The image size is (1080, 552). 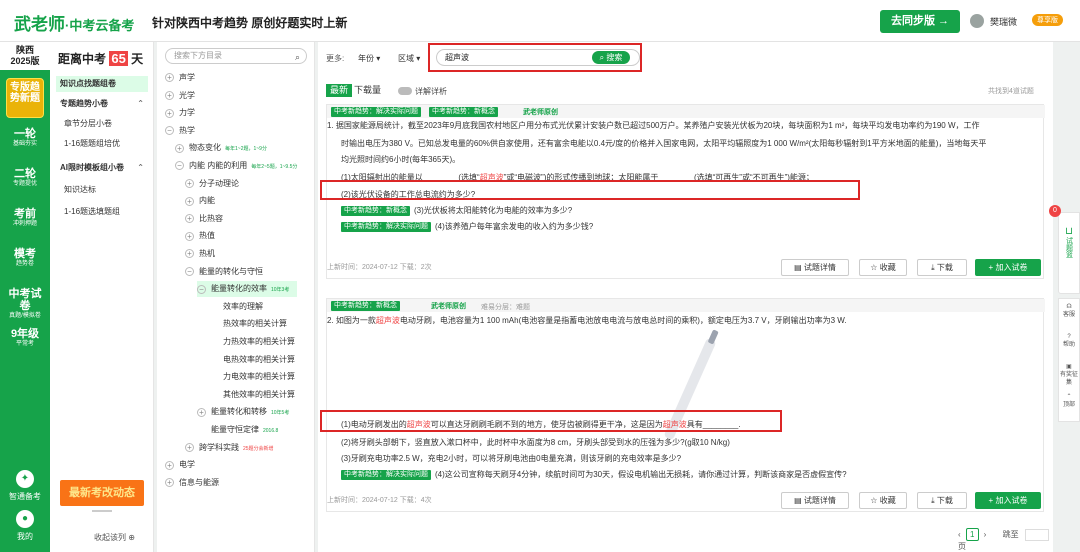 I want to click on question-basket-button: 0 ⊔ 试题篮, so click(x=1064, y=249).